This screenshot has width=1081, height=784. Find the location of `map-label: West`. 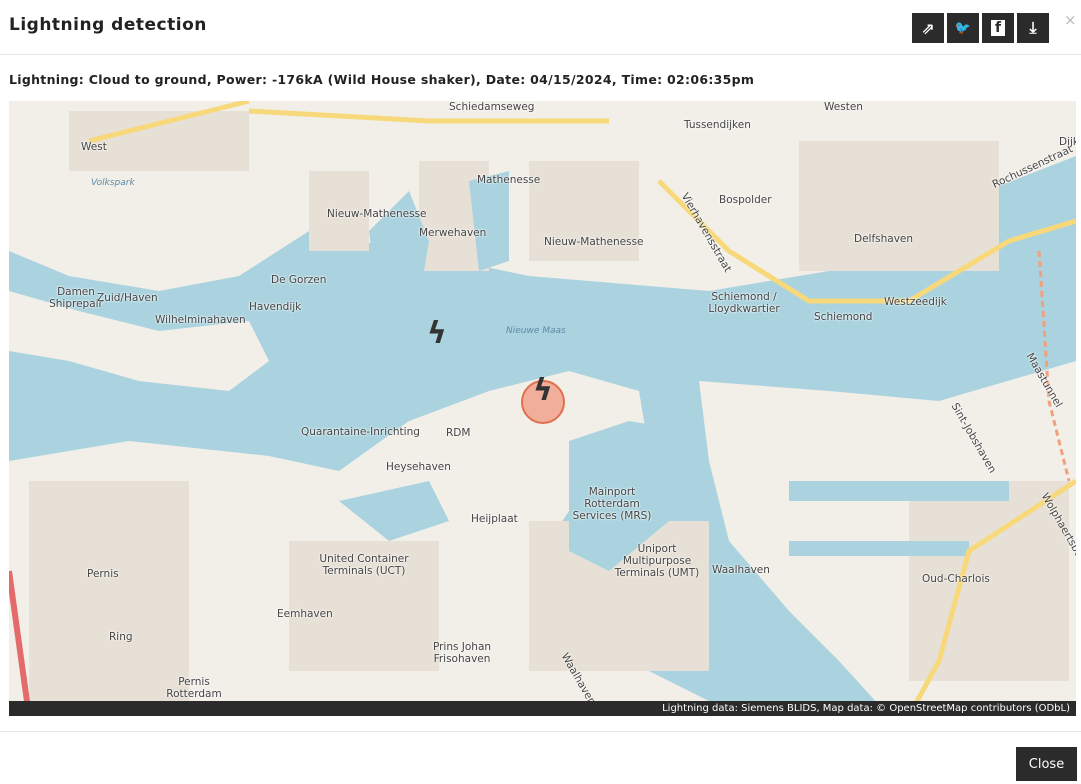

map-label: West is located at coordinates (94, 147).